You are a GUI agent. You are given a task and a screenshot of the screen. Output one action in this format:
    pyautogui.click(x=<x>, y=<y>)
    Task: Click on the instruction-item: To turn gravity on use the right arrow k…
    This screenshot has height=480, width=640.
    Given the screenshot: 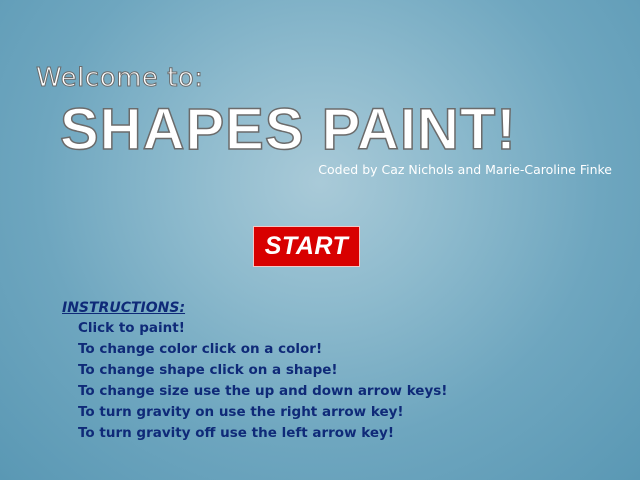 What is the action you would take?
    pyautogui.click(x=241, y=412)
    